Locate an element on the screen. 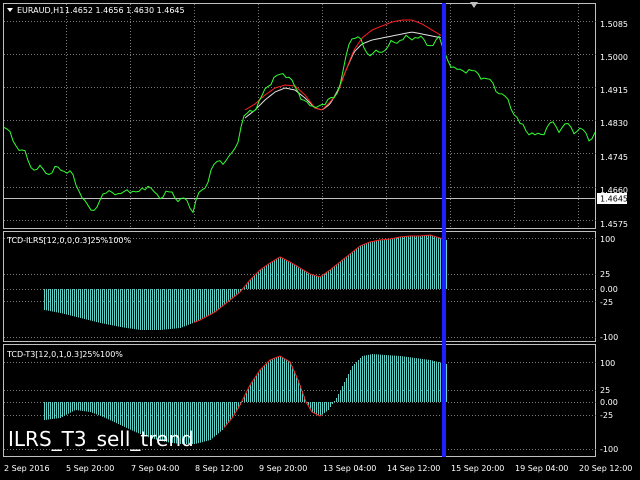  dropdown-triangle-icon is located at coordinates (10, 10).